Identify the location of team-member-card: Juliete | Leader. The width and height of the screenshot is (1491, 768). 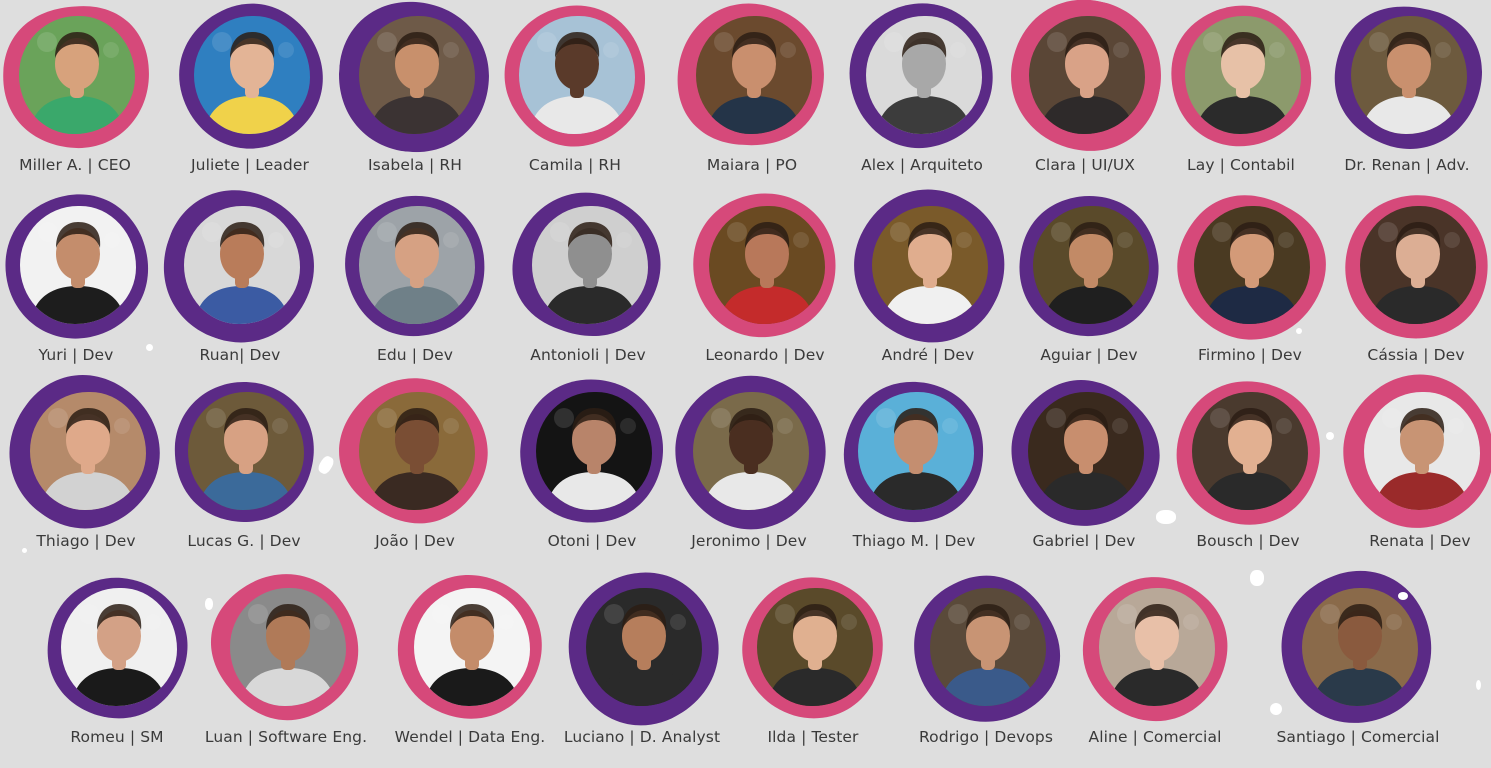
(250, 99).